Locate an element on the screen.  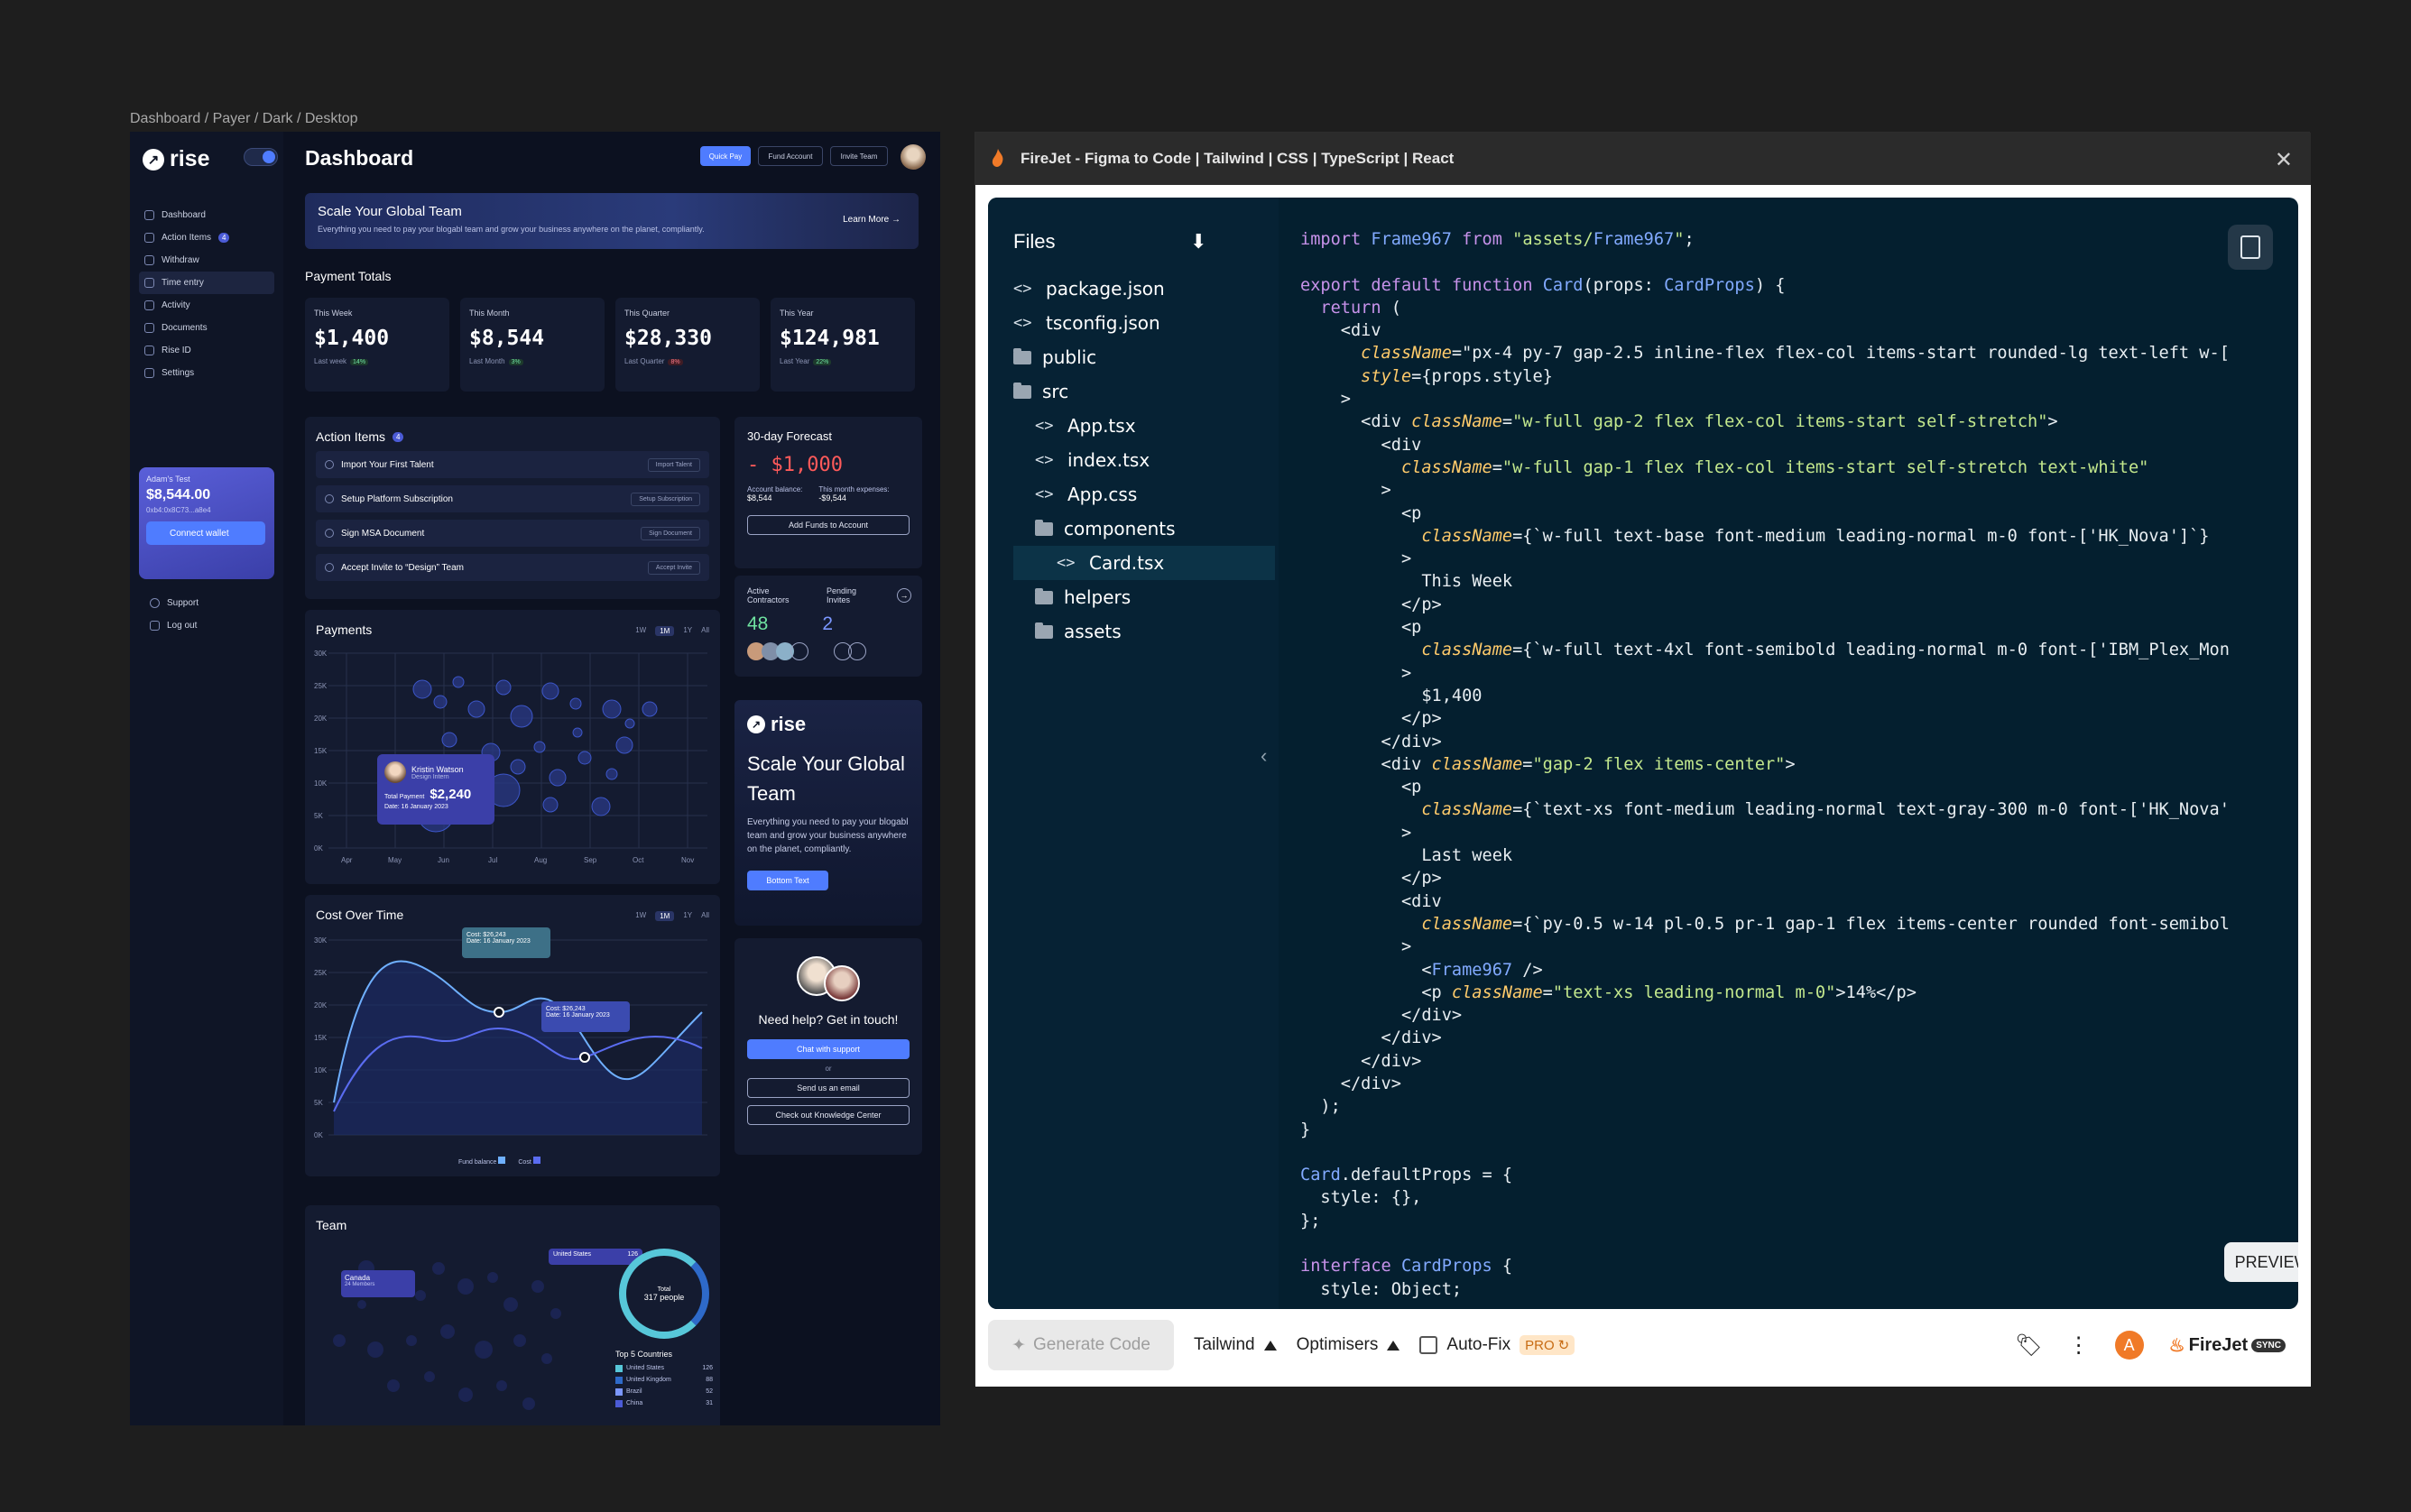
delta-badge: 22% is located at coordinates (822, 362).